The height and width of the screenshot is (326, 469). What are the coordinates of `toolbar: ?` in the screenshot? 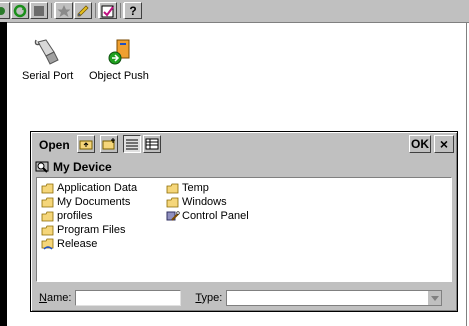 It's located at (234, 11).